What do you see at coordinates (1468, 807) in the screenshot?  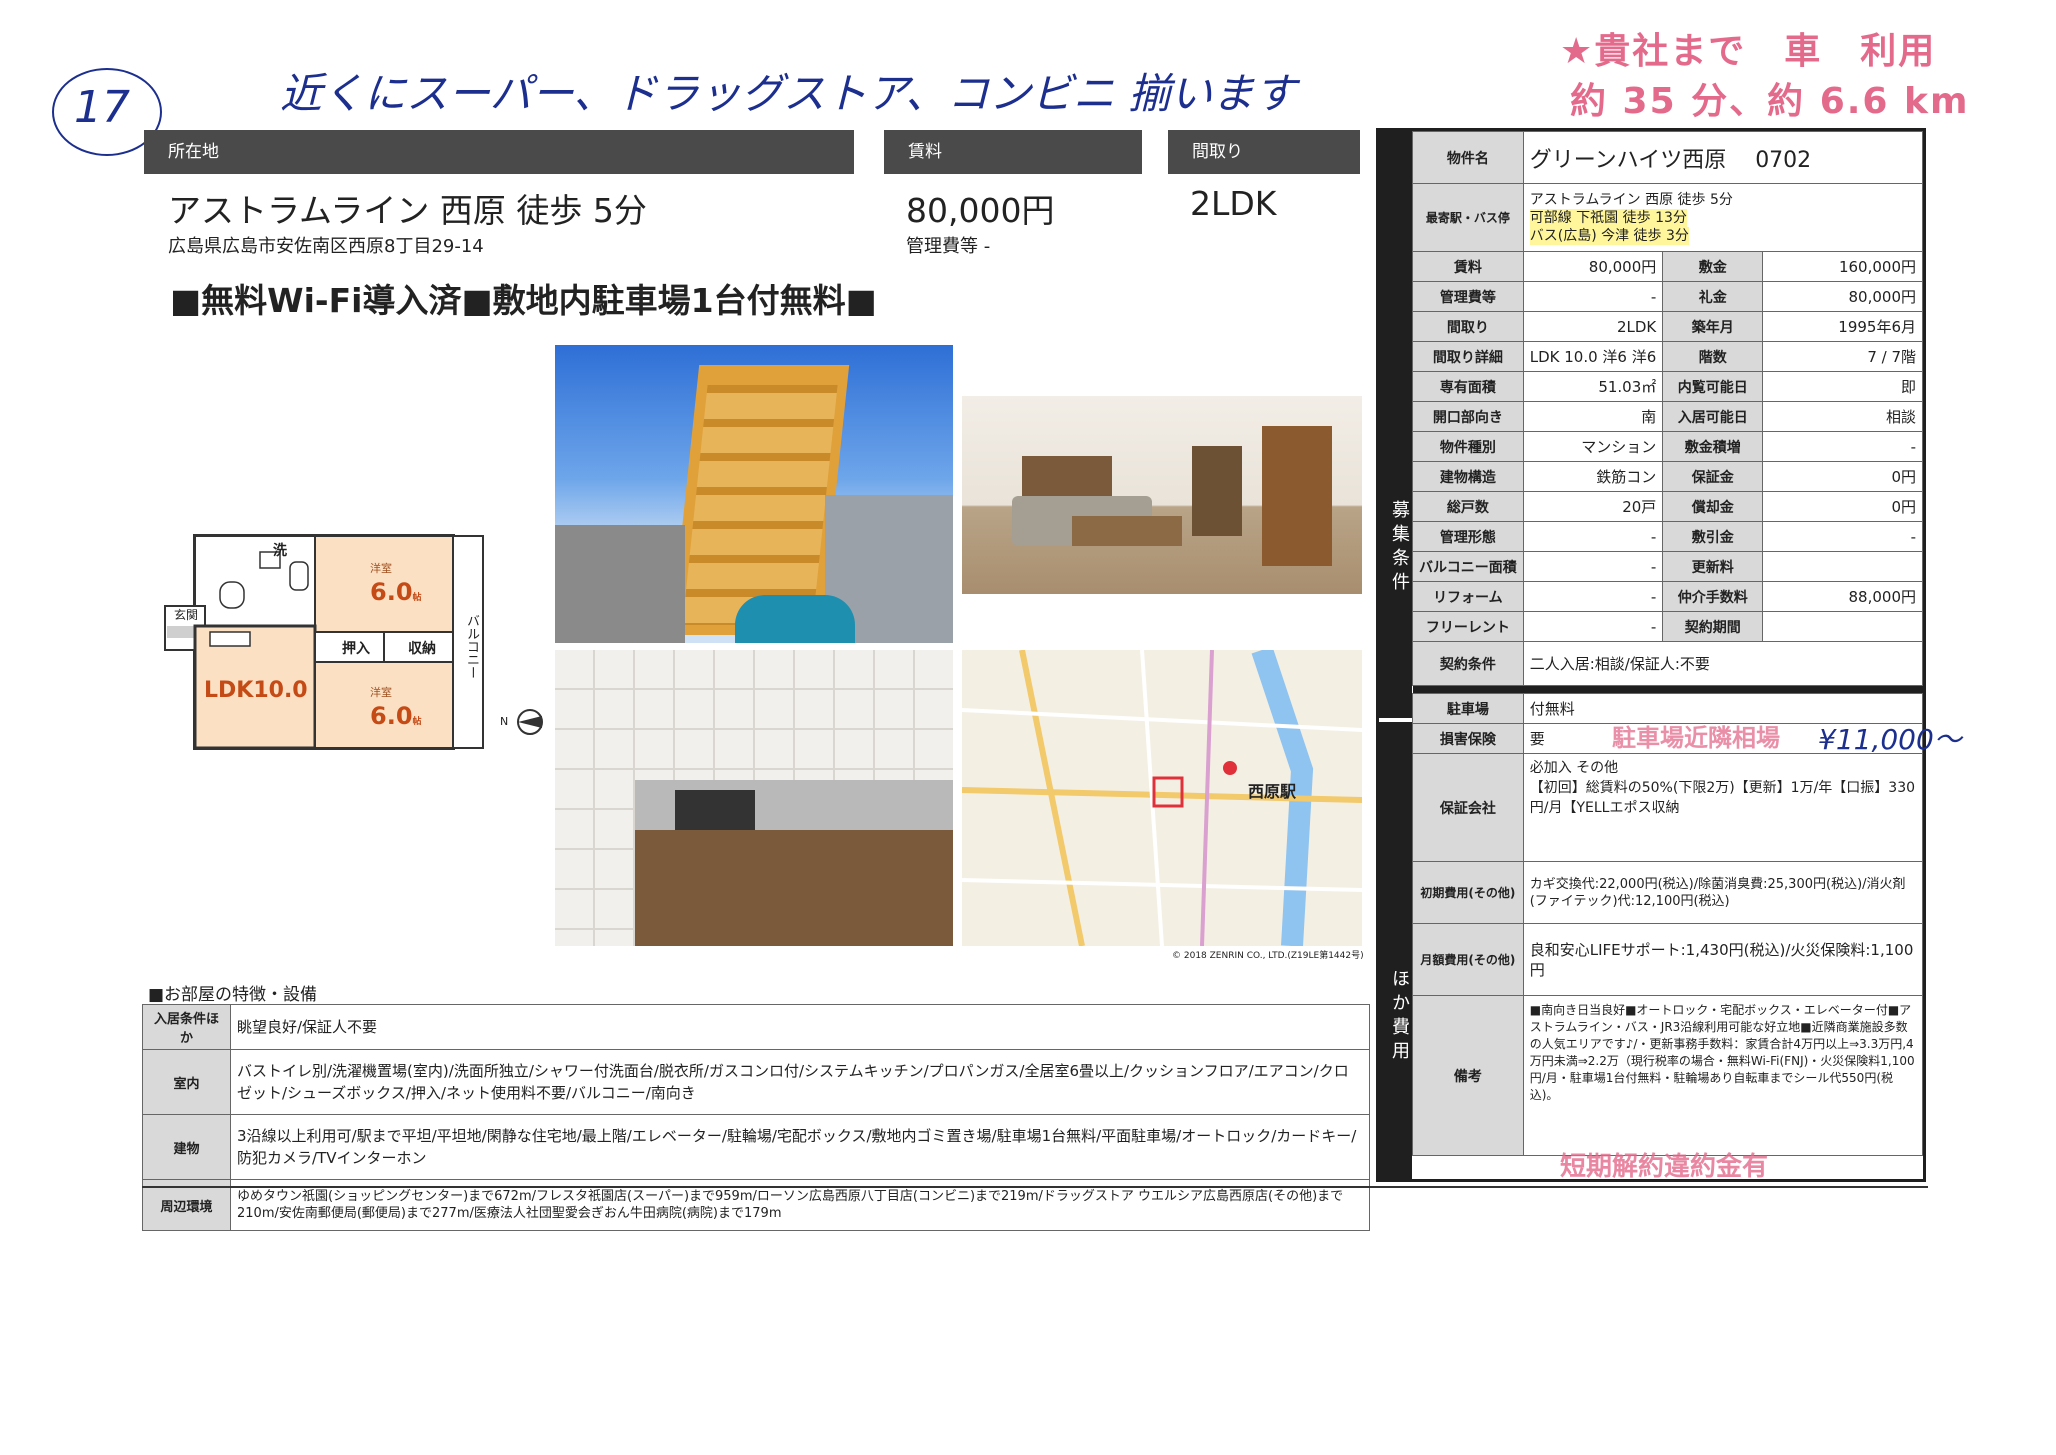 I see `guarantor-key: 保証会社` at bounding box center [1468, 807].